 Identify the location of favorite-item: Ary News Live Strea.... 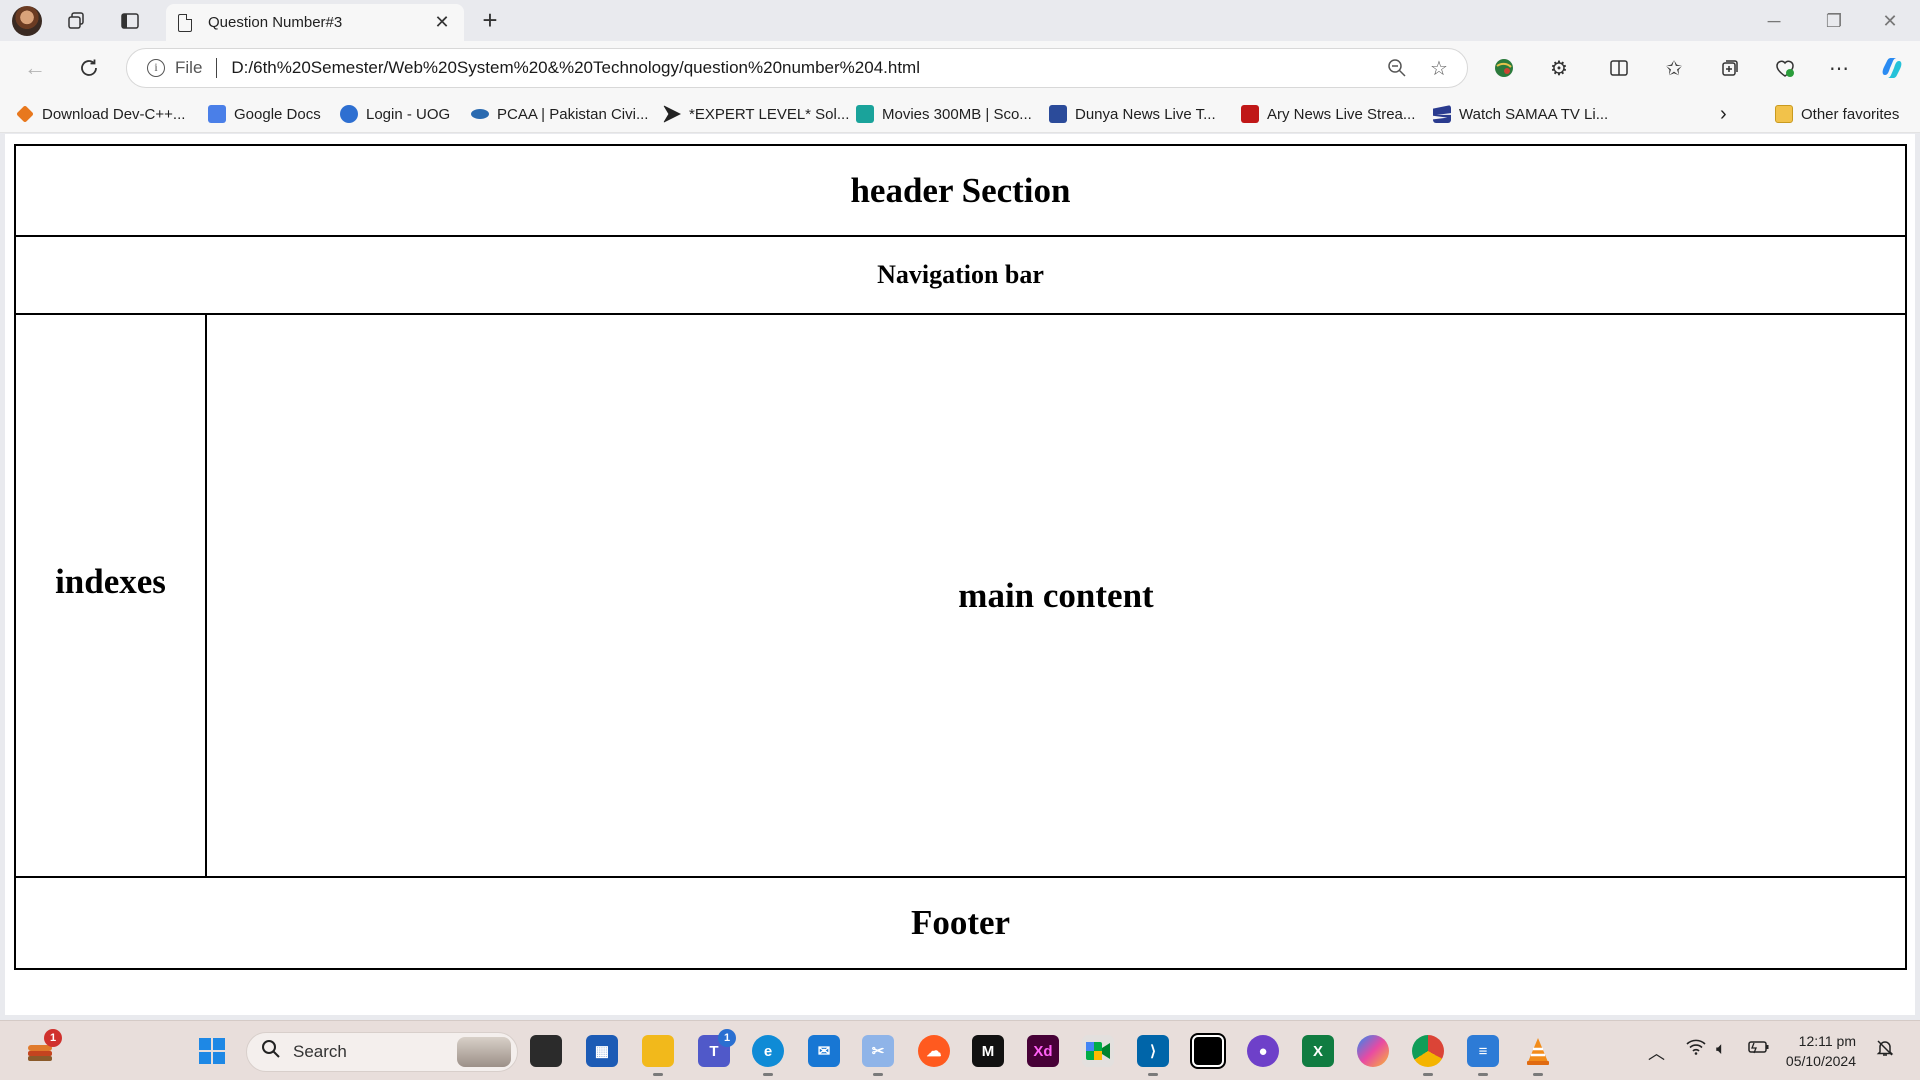
(1328, 114).